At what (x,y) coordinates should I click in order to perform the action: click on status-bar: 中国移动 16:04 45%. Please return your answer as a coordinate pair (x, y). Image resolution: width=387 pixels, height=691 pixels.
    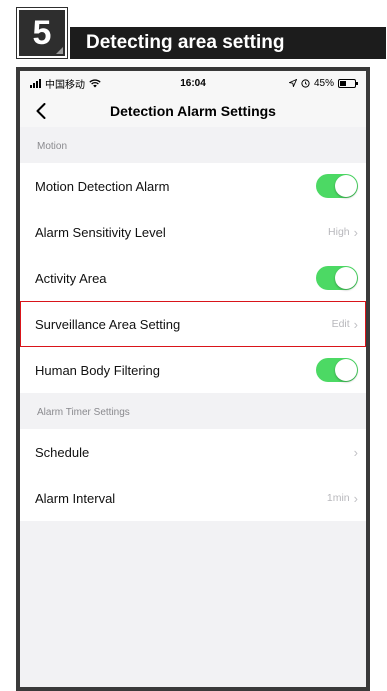
    Looking at the image, I should click on (193, 83).